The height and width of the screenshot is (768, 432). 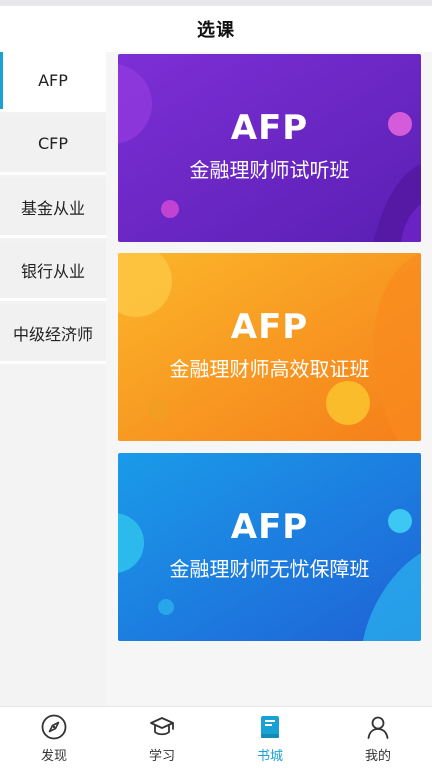 I want to click on tab-label: 学习, so click(x=161, y=756).